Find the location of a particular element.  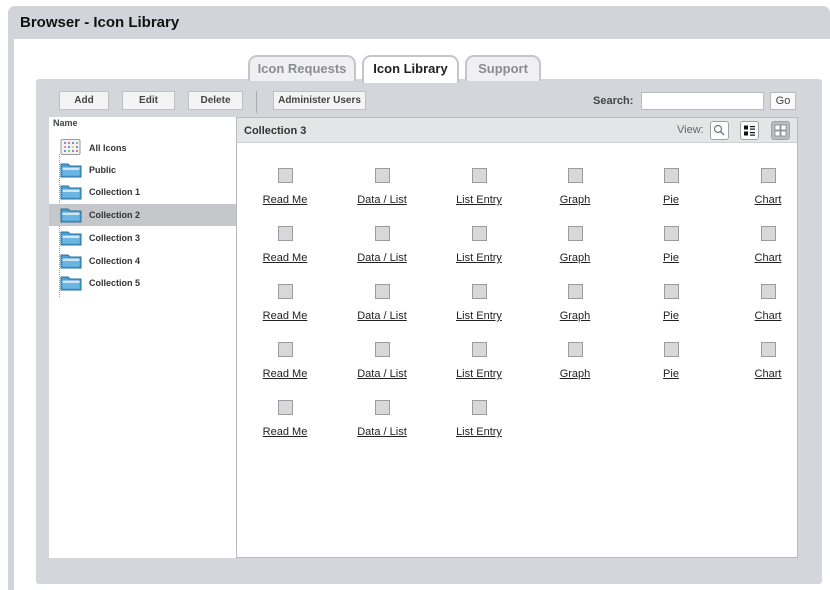

sidebar-item-collection-1: Collection 1 is located at coordinates (142, 192).